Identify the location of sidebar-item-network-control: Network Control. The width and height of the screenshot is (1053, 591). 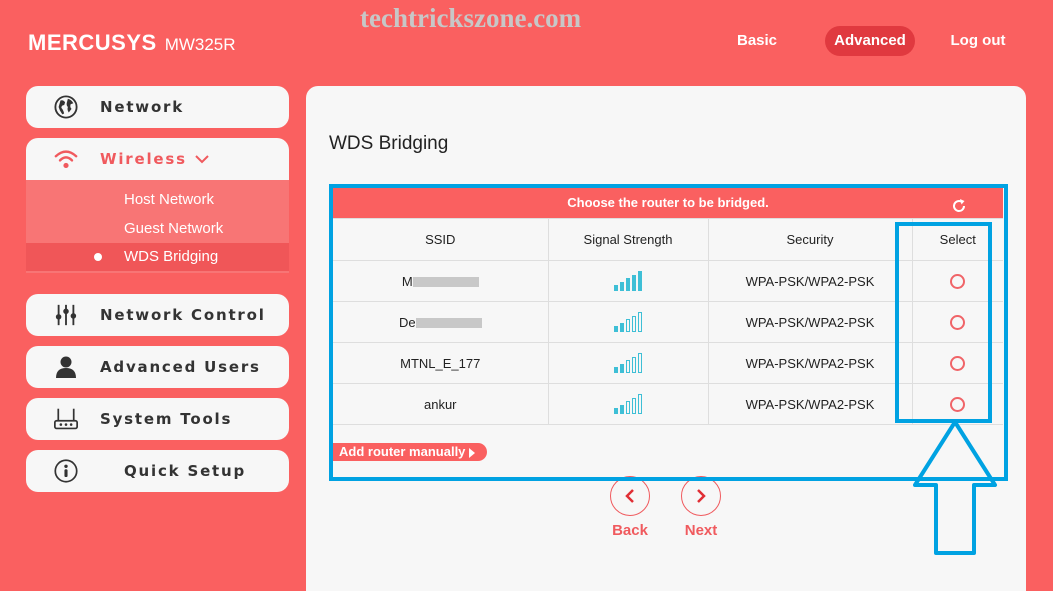
(157, 315).